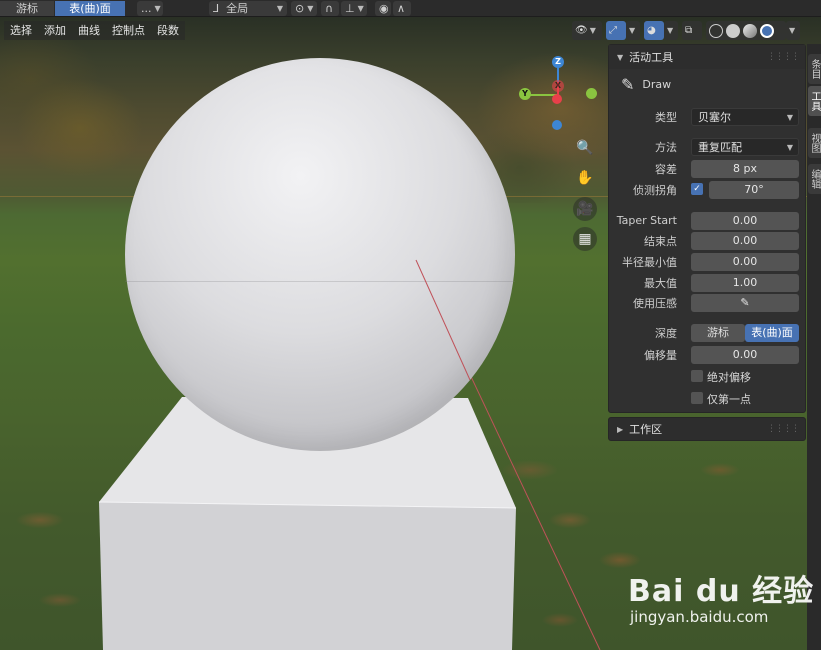  What do you see at coordinates (585, 148) in the screenshot?
I see `zoom-icon: 🔍` at bounding box center [585, 148].